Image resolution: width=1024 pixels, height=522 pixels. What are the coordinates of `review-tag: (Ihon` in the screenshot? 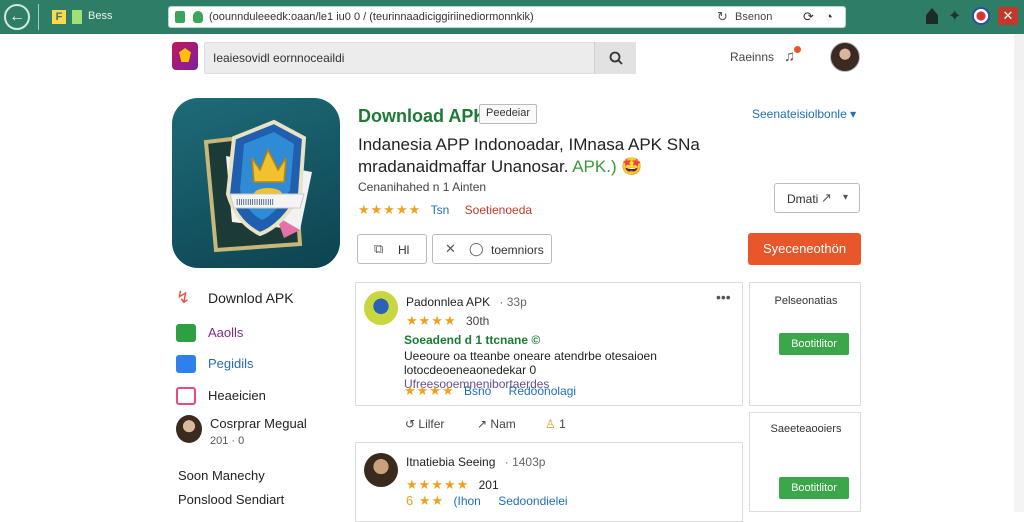 It's located at (467, 501).